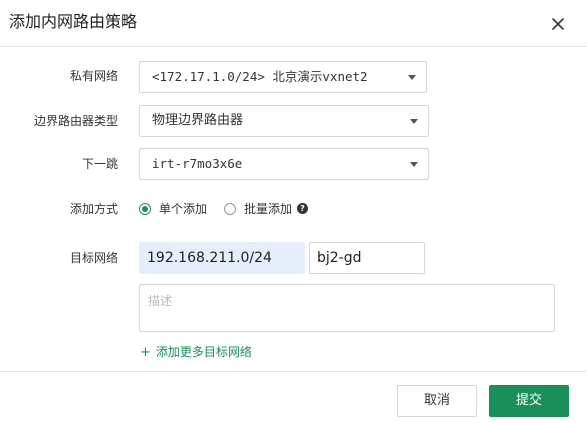 The height and width of the screenshot is (423, 586). What do you see at coordinates (367, 258) in the screenshot?
I see `target-name-input: bj2-gd` at bounding box center [367, 258].